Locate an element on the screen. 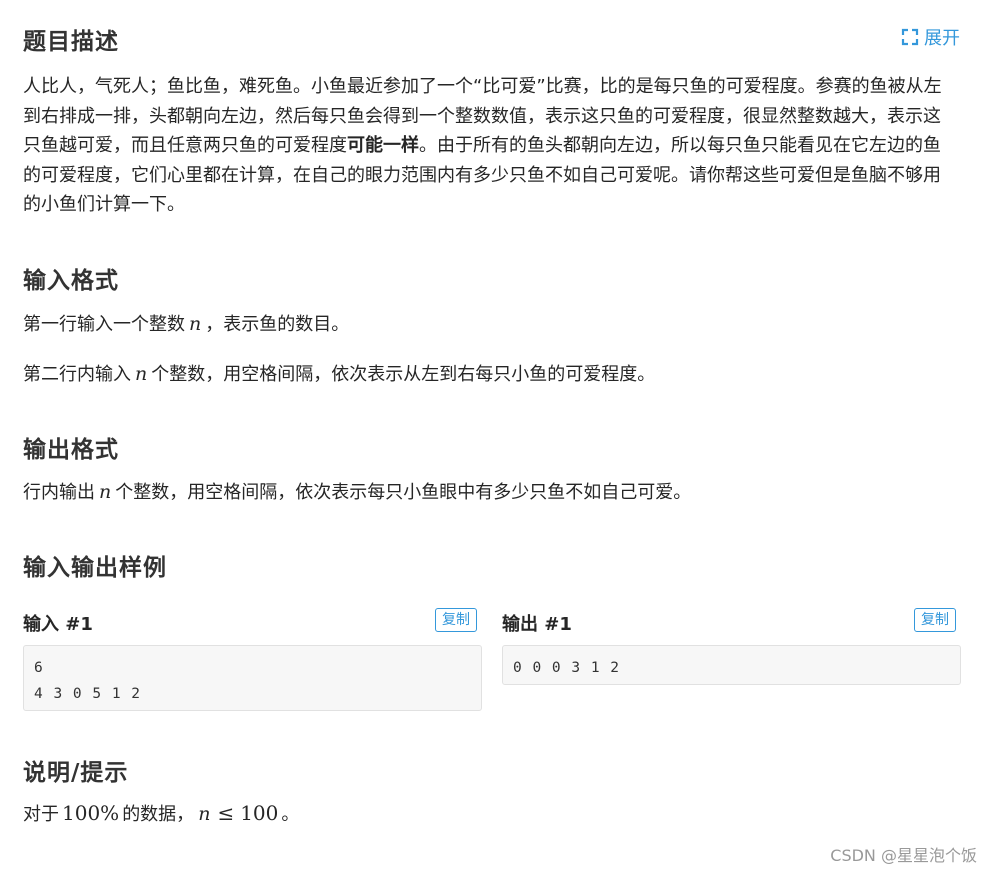  input-format-line2: 第二行内输入 n 个整数，用空格间隔，依次表示从左到右每只小鱼的可爱程度。 is located at coordinates (488, 375).